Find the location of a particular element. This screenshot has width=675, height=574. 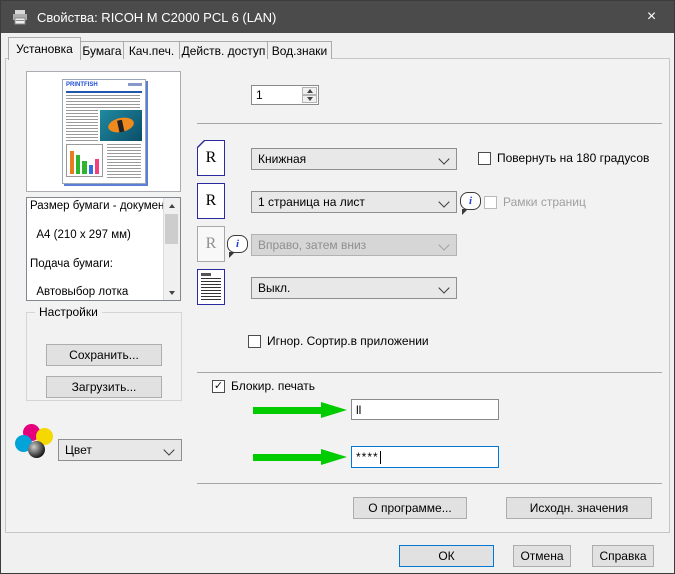

scroll-down-icon is located at coordinates (171, 292).